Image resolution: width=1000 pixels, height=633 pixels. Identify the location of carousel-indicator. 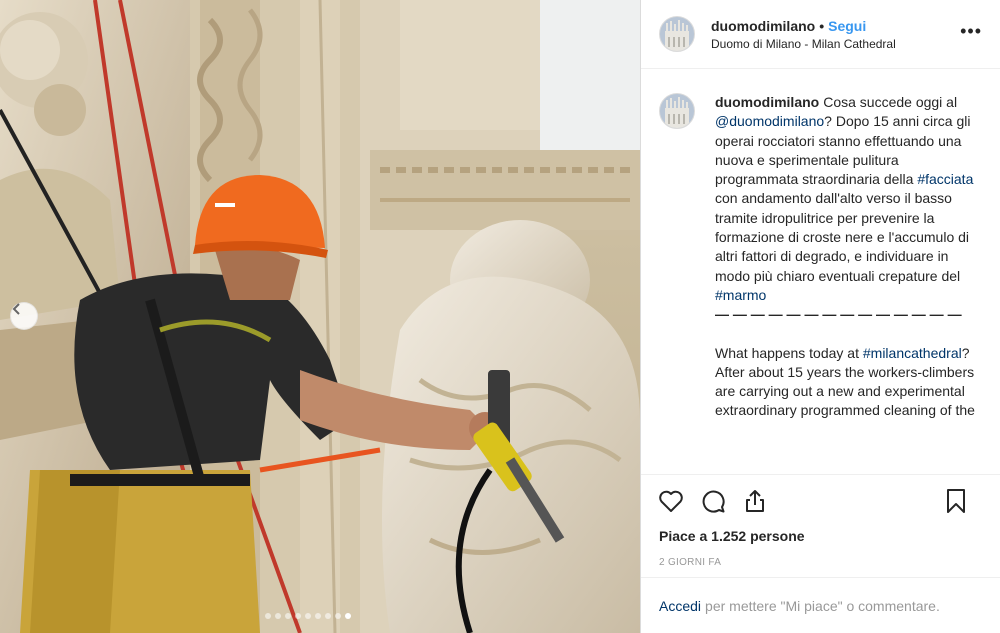
(308, 616).